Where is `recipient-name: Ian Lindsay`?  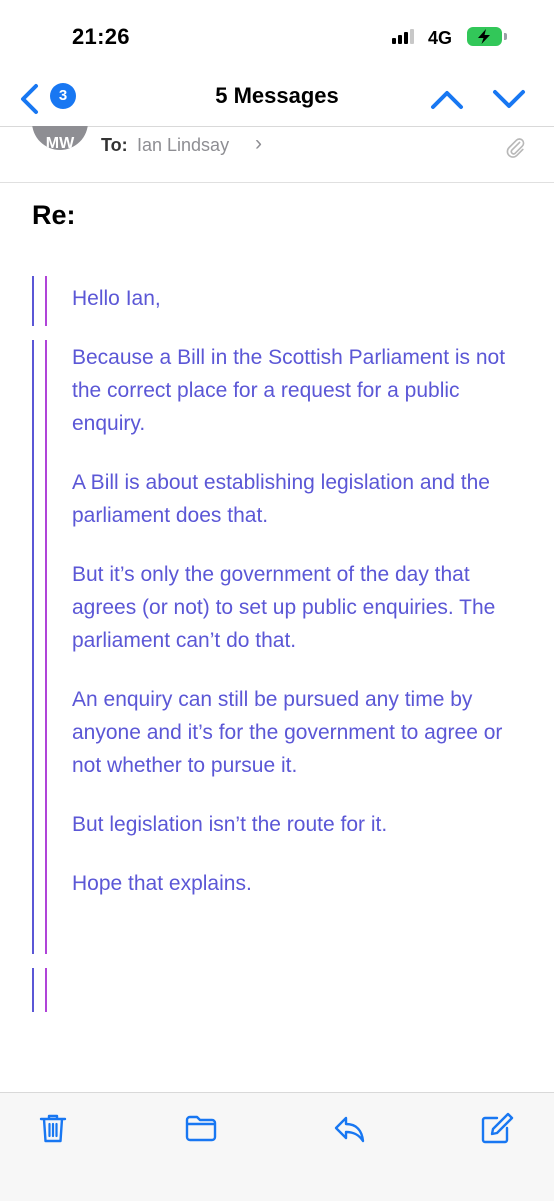
recipient-name: Ian Lindsay is located at coordinates (183, 145).